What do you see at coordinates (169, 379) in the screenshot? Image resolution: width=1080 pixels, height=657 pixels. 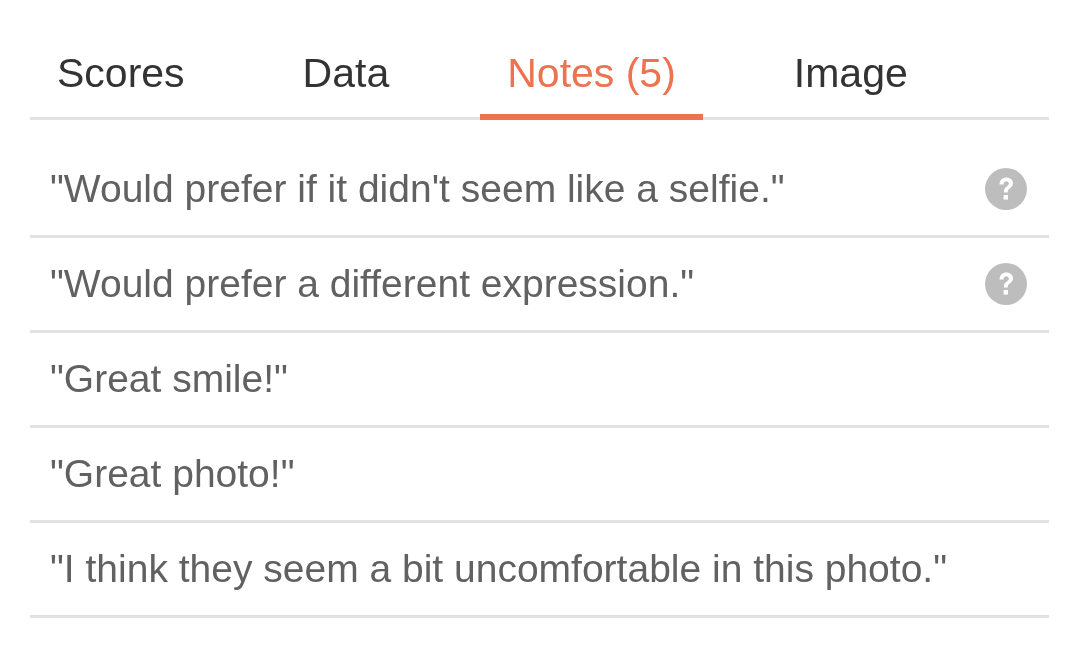 I see `note-text: "Great smile!"` at bounding box center [169, 379].